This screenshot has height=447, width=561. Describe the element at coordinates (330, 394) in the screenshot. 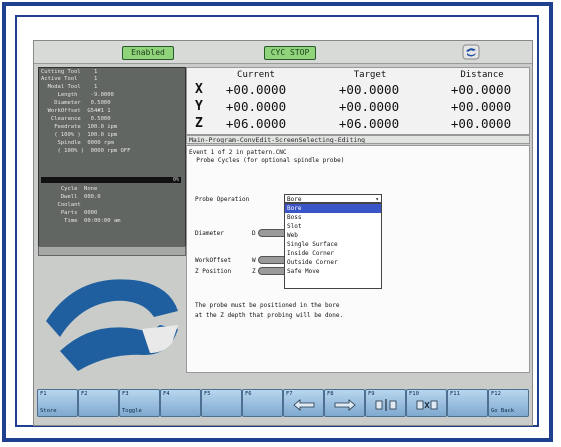

I see `fkey-number: F8` at that location.